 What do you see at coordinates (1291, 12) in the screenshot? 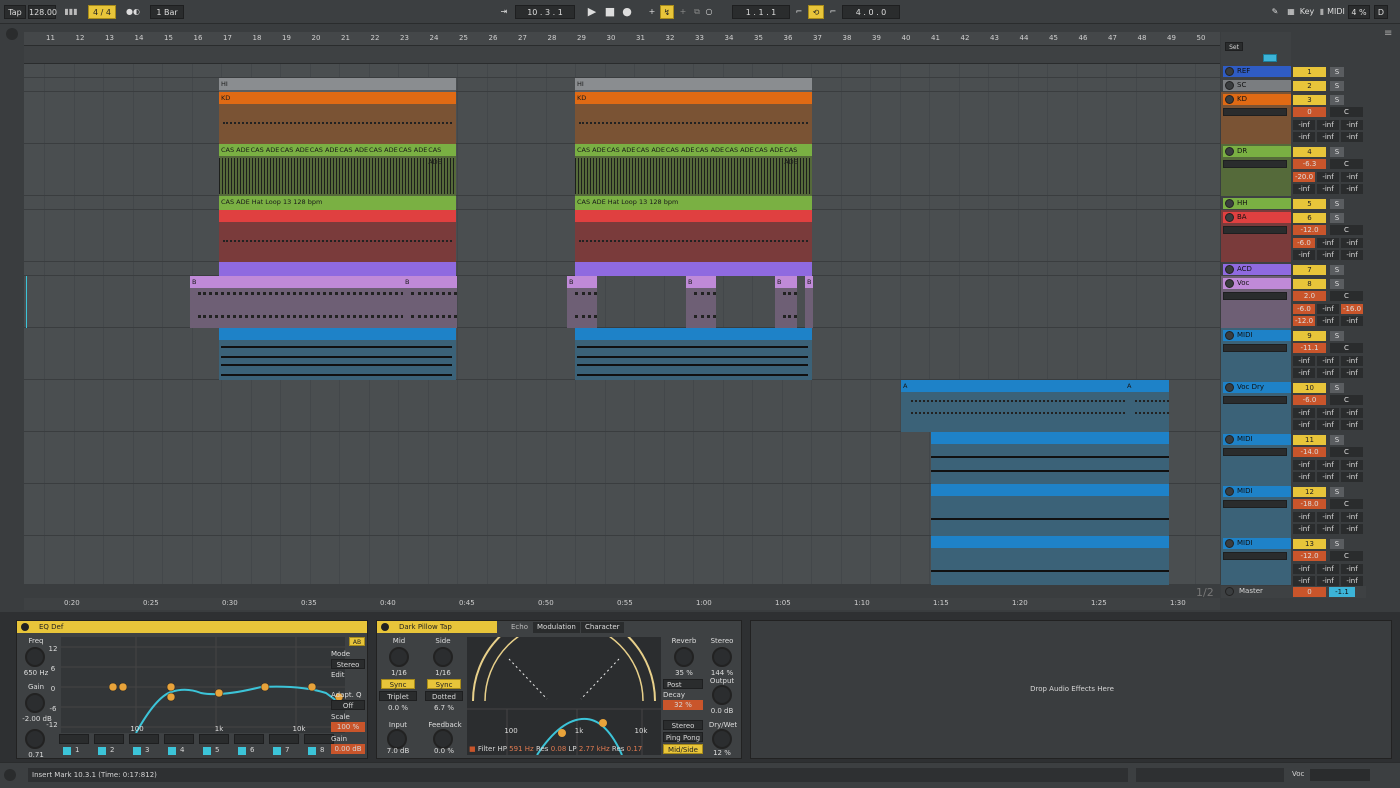
I see `keyboard-icon: ▦` at bounding box center [1291, 12].